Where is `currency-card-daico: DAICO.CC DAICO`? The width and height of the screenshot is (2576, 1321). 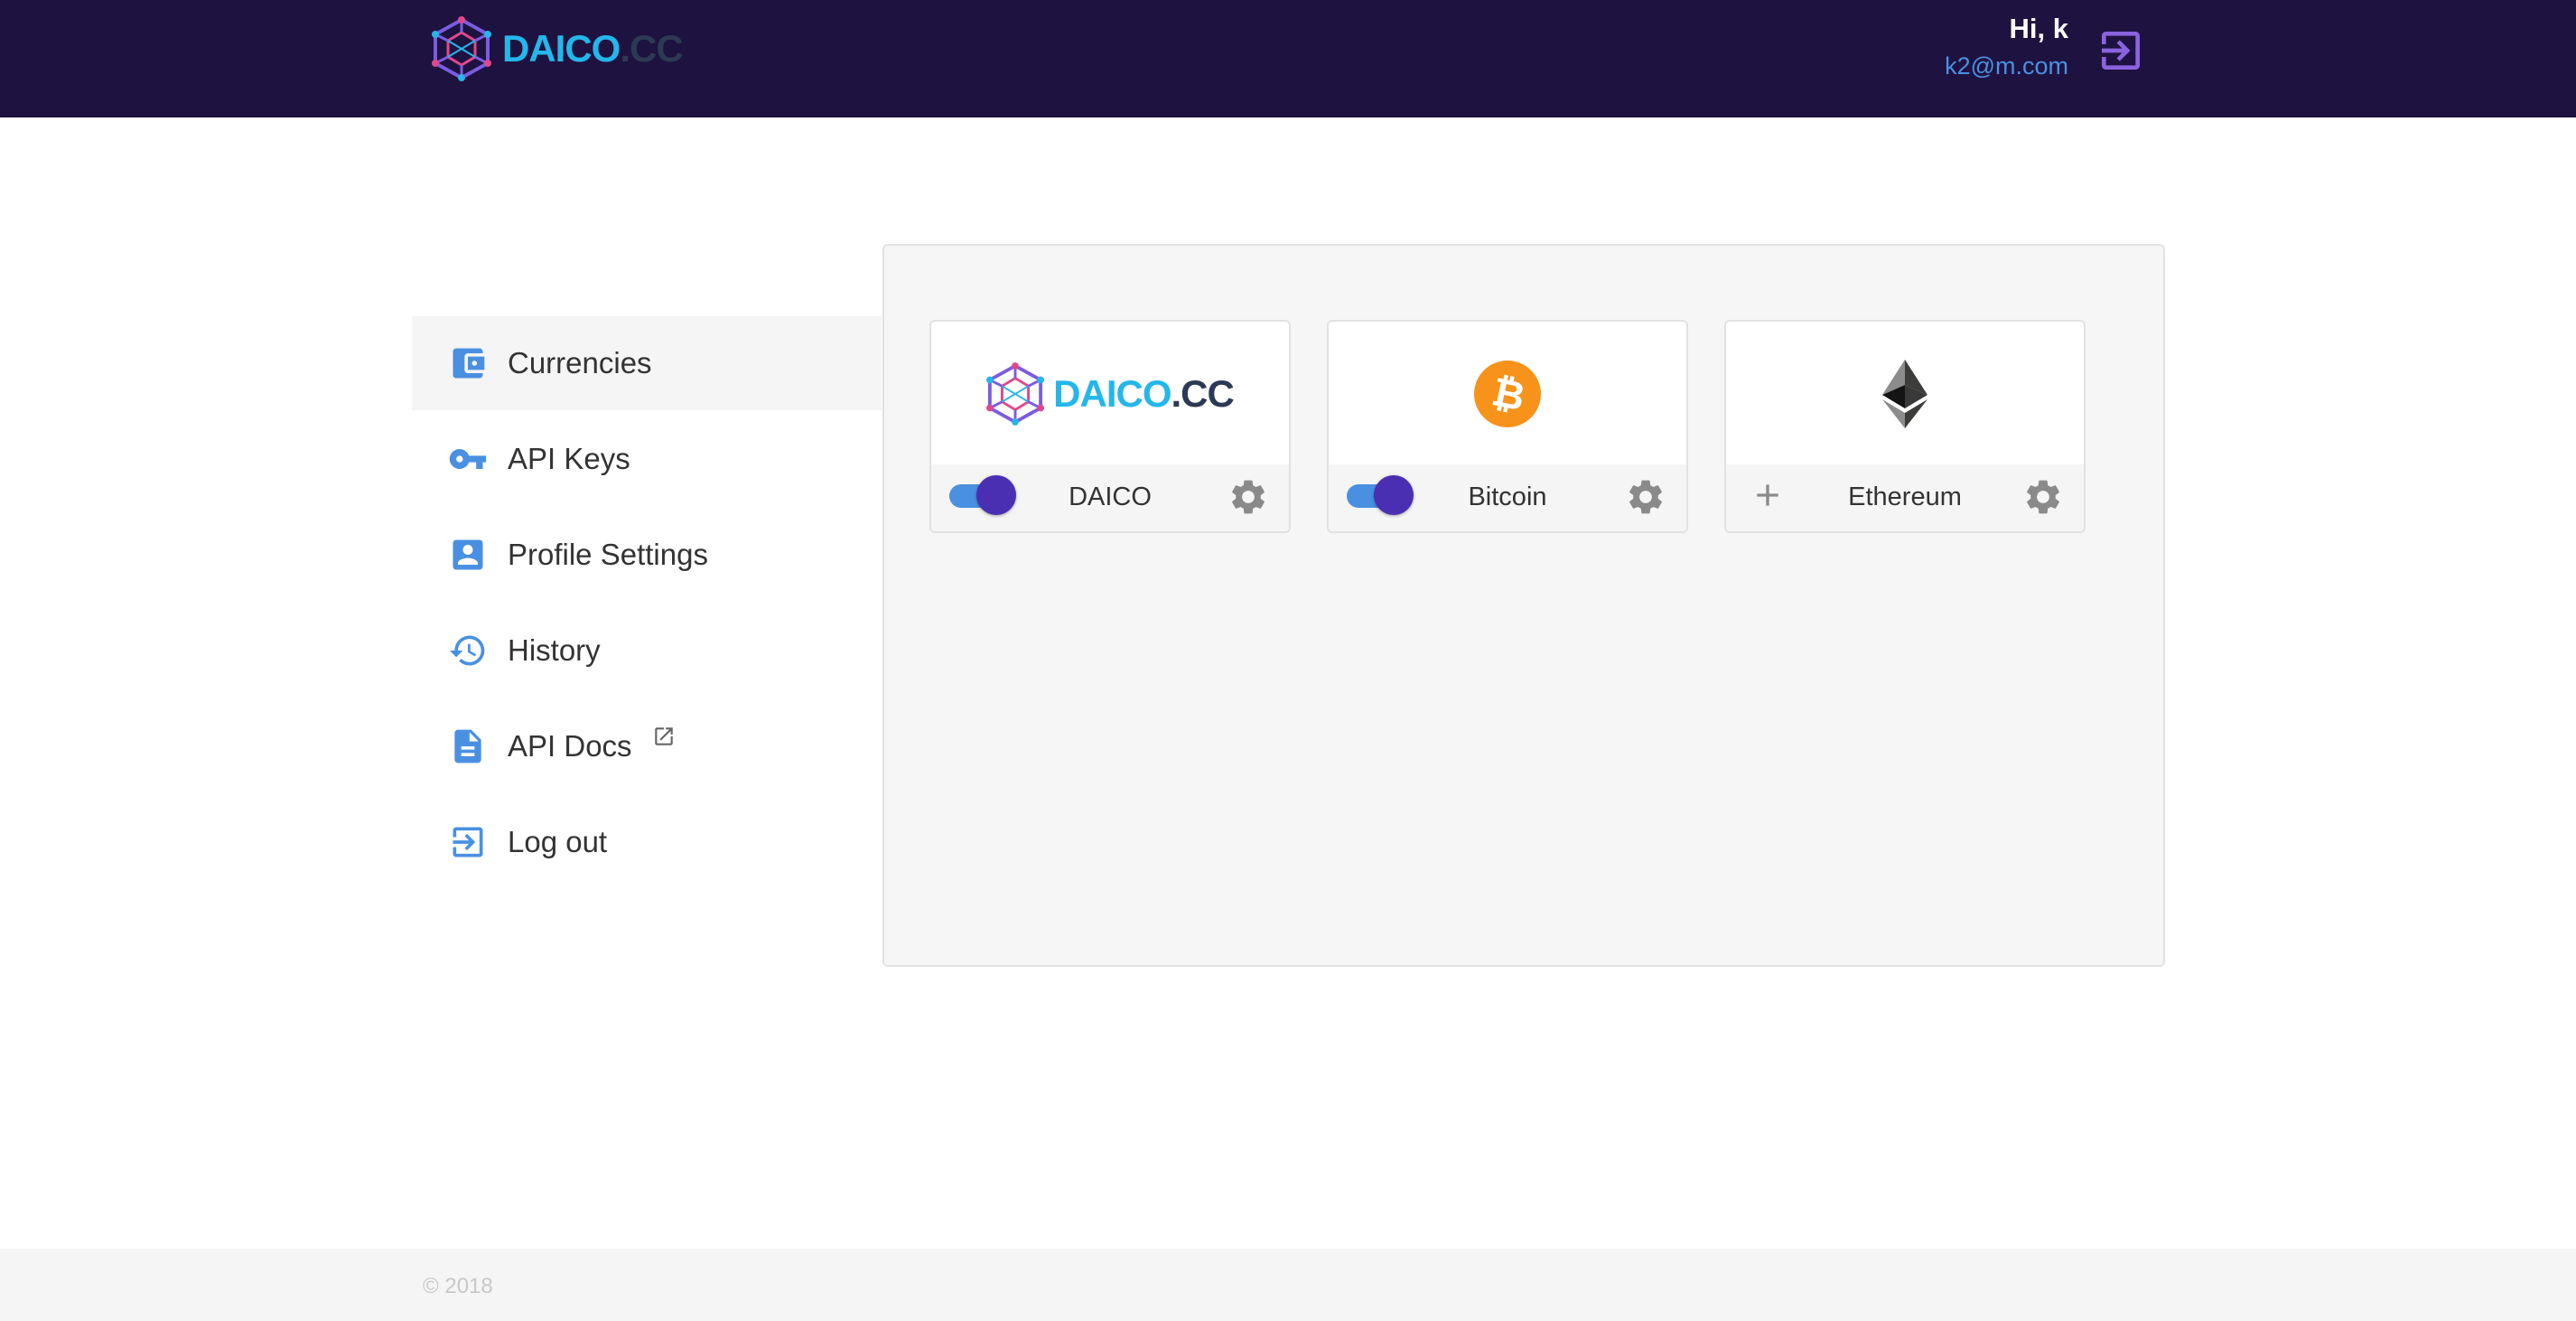 currency-card-daico: DAICO.CC DAICO is located at coordinates (1110, 426).